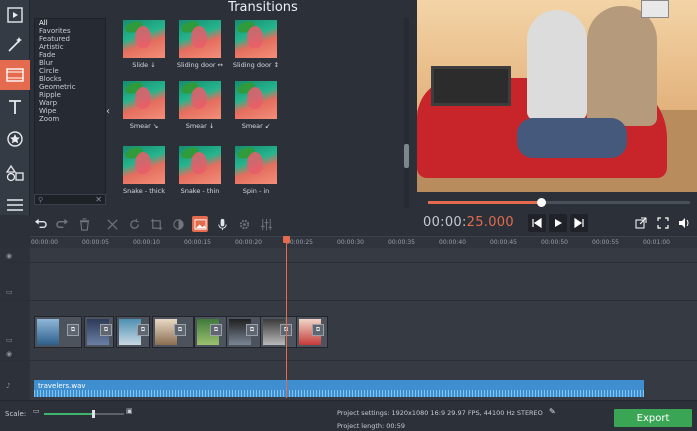 The image size is (697, 431). I want to click on color-adjust-icon, so click(178, 224).